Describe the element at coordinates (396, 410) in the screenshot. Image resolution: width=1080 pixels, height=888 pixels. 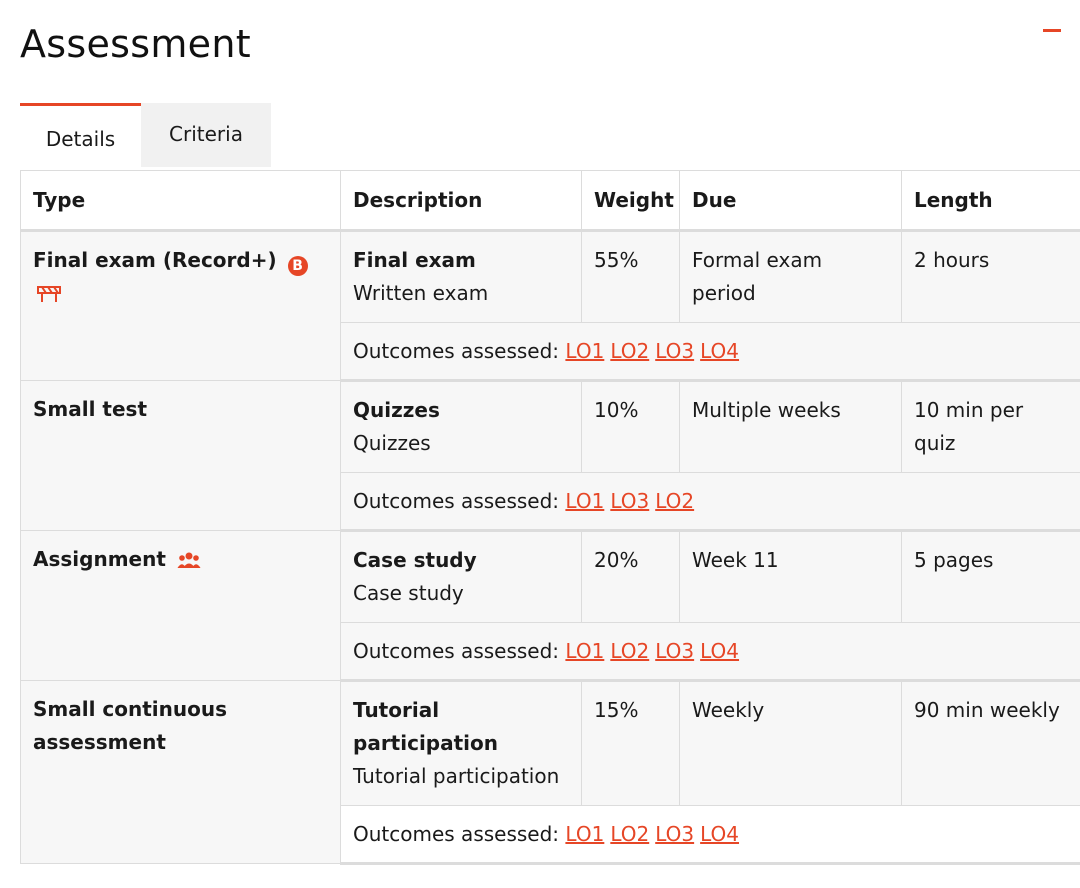
I see `description-title: Quizzes` at that location.